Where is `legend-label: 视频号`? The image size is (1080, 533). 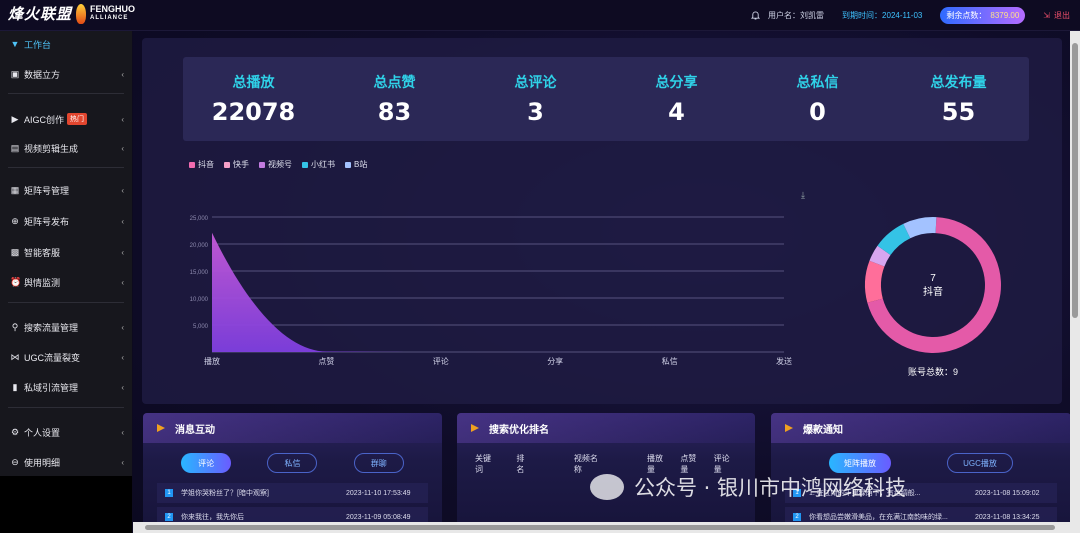
legend-label: 视频号 is located at coordinates (280, 164).